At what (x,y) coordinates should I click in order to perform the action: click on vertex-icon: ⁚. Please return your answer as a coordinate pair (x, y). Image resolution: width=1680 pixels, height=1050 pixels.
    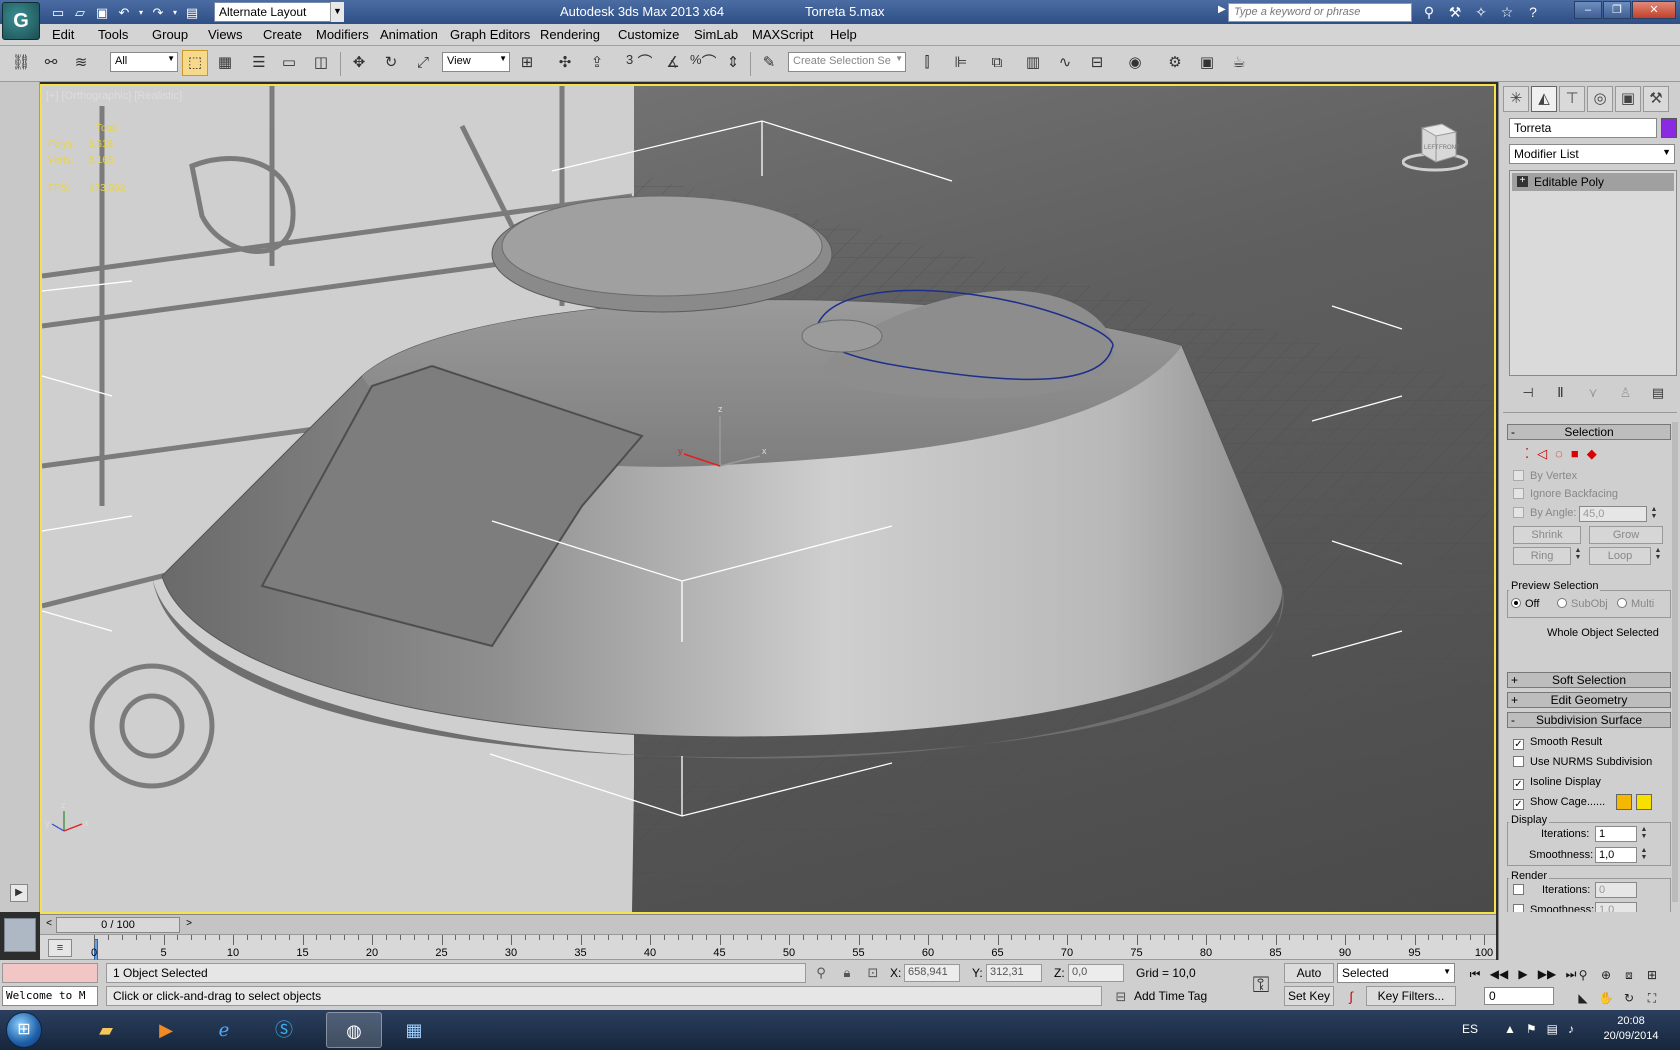
    Looking at the image, I should click on (1527, 454).